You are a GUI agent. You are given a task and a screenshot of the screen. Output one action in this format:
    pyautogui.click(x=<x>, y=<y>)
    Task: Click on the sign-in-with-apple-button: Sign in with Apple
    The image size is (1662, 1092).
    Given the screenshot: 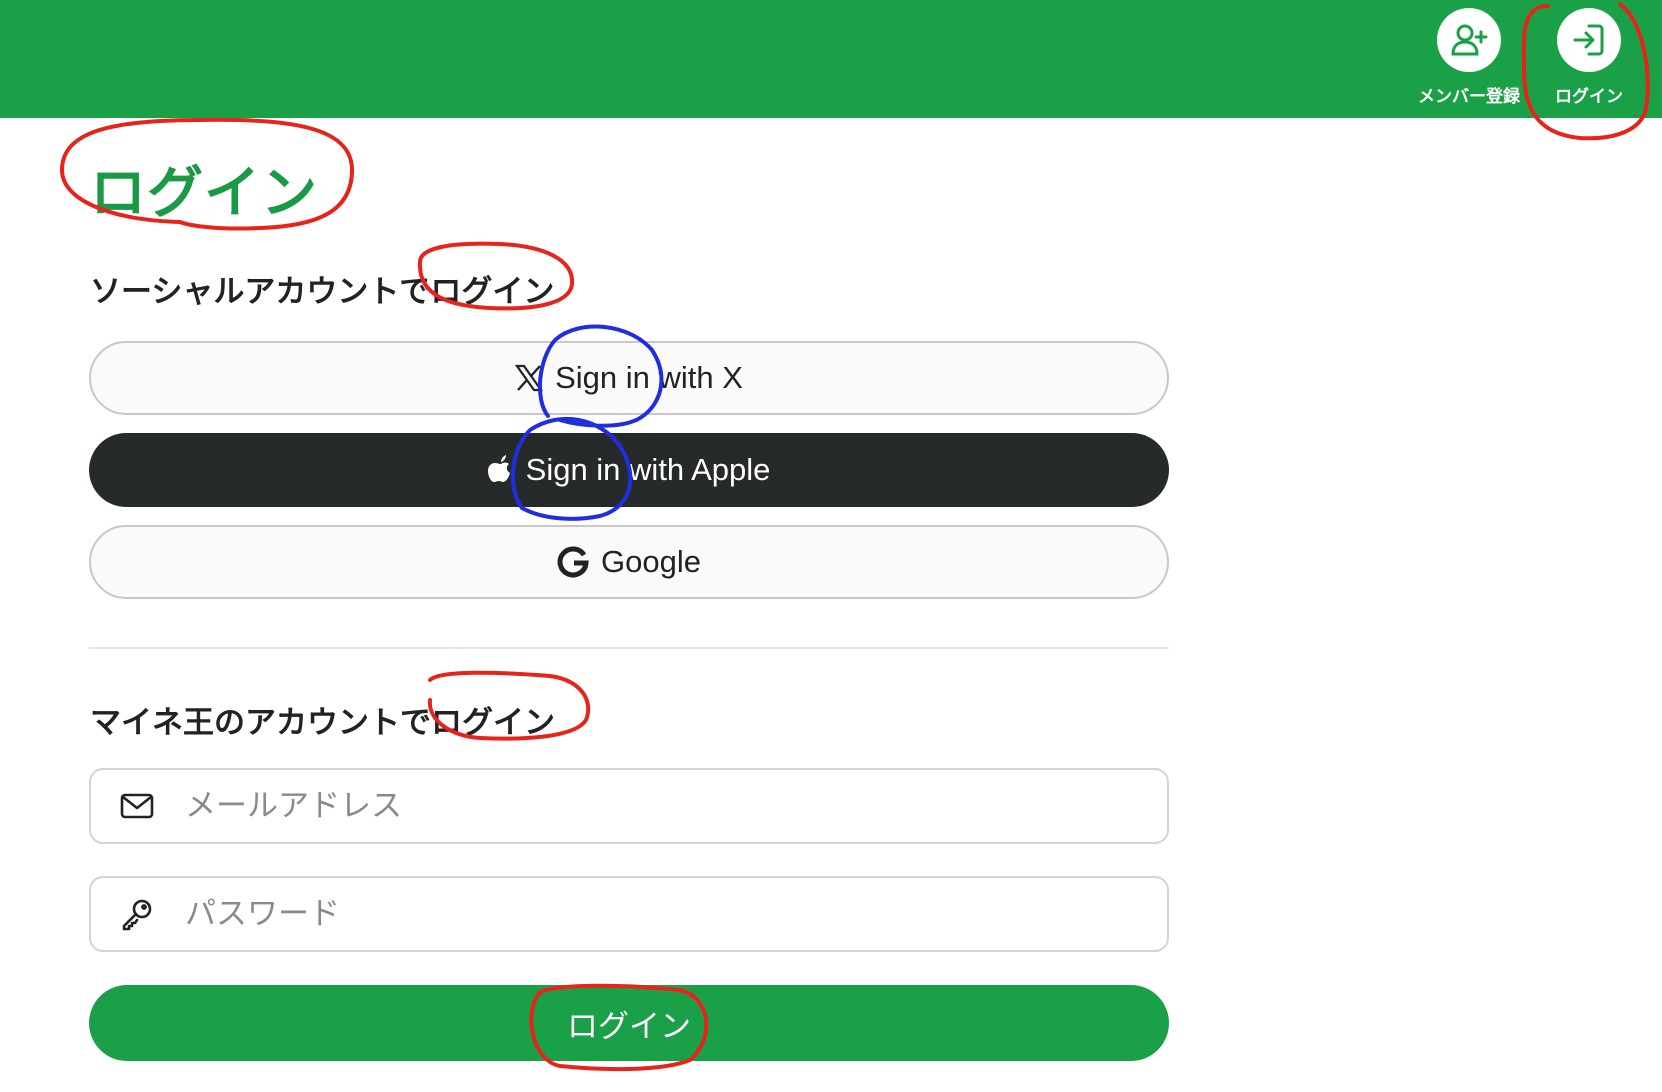 What is the action you would take?
    pyautogui.click(x=629, y=470)
    